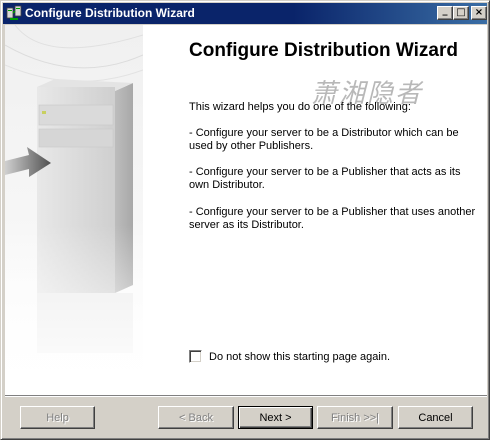  I want to click on skip-start-page-option: Do not show this starting page again., so click(289, 356).